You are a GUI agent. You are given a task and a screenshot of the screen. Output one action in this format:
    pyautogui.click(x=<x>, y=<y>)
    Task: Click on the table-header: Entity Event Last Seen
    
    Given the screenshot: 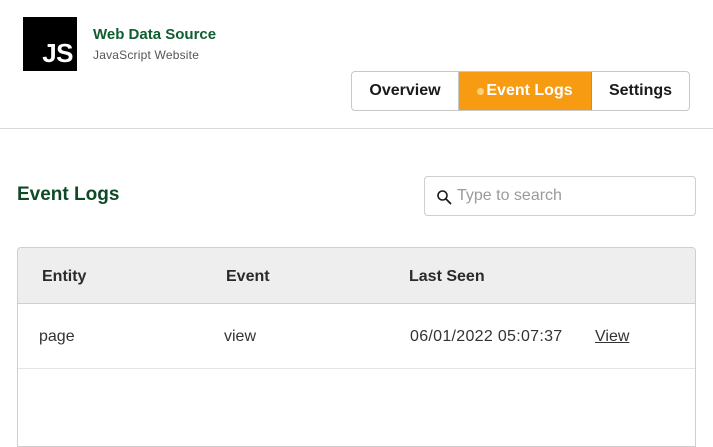 What is the action you would take?
    pyautogui.click(x=356, y=276)
    